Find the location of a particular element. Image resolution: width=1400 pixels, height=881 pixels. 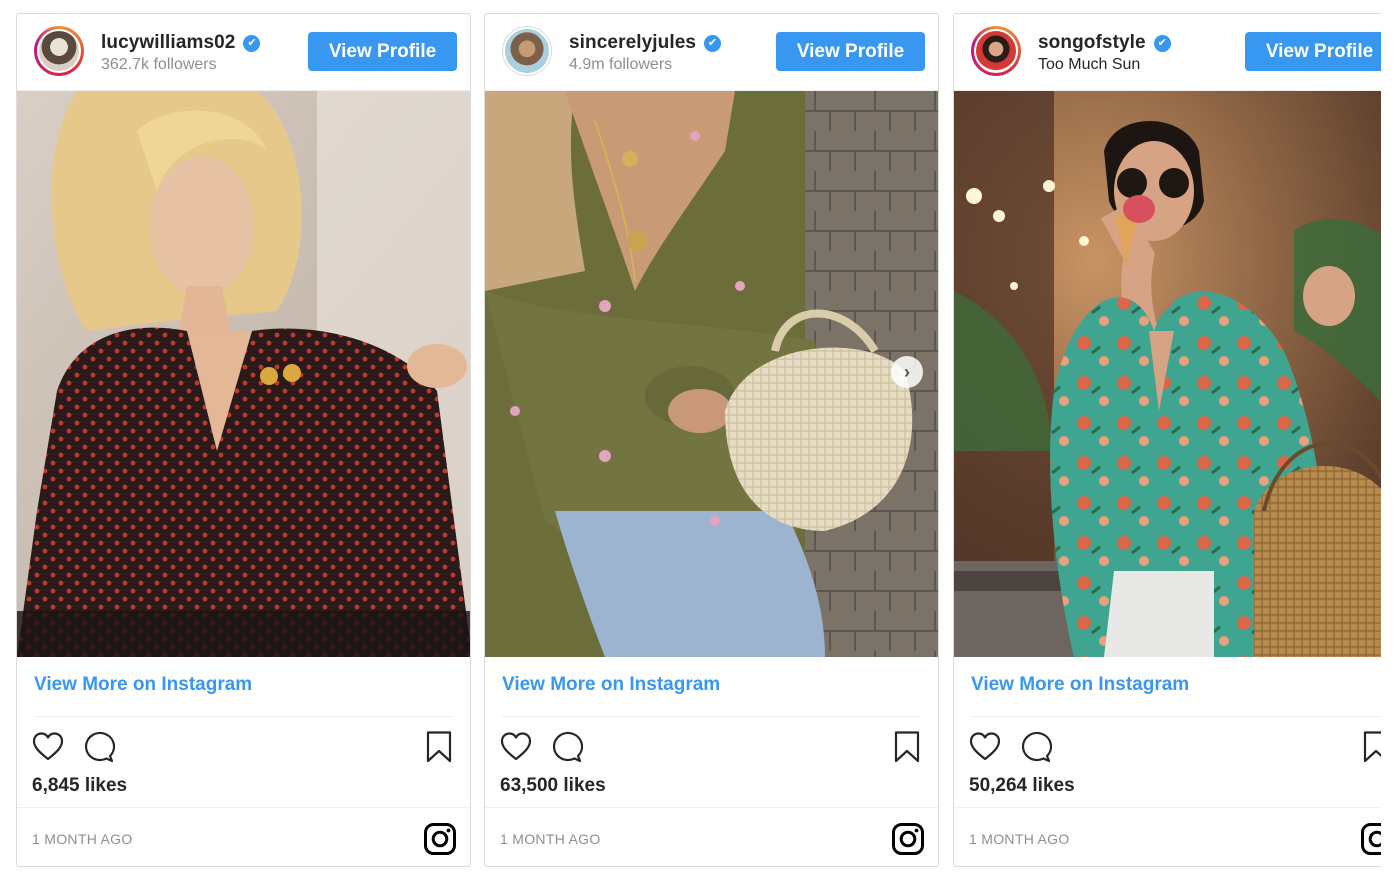

username: lucywilliams02 ✔ is located at coordinates (181, 43).